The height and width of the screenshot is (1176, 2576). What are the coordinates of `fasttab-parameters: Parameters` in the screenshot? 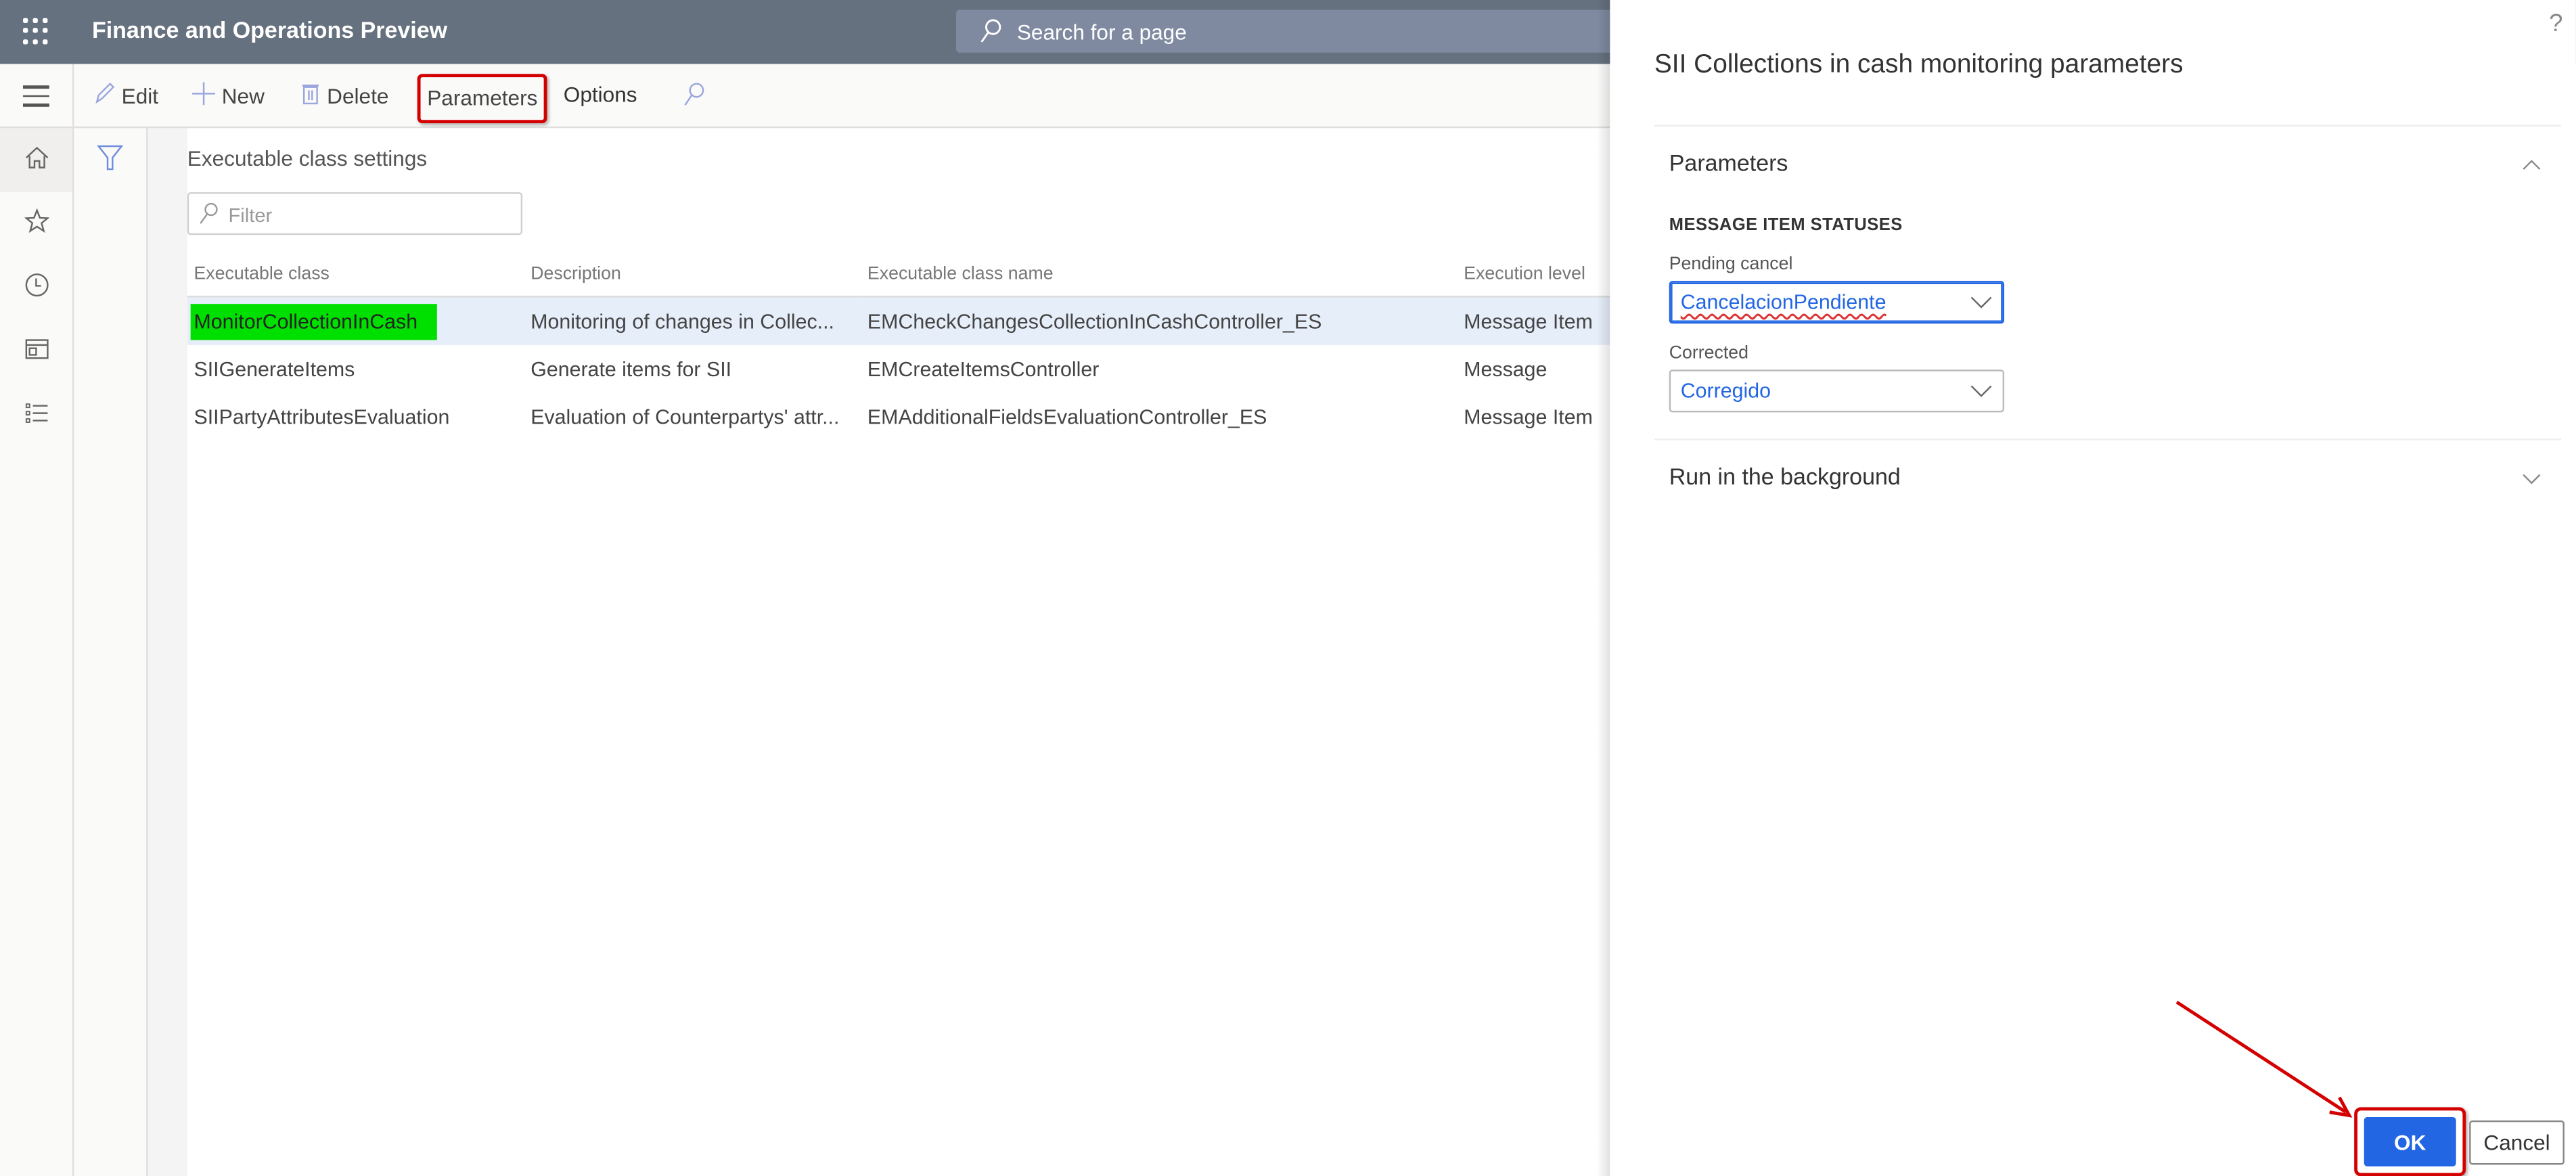 It's located at (2108, 162).